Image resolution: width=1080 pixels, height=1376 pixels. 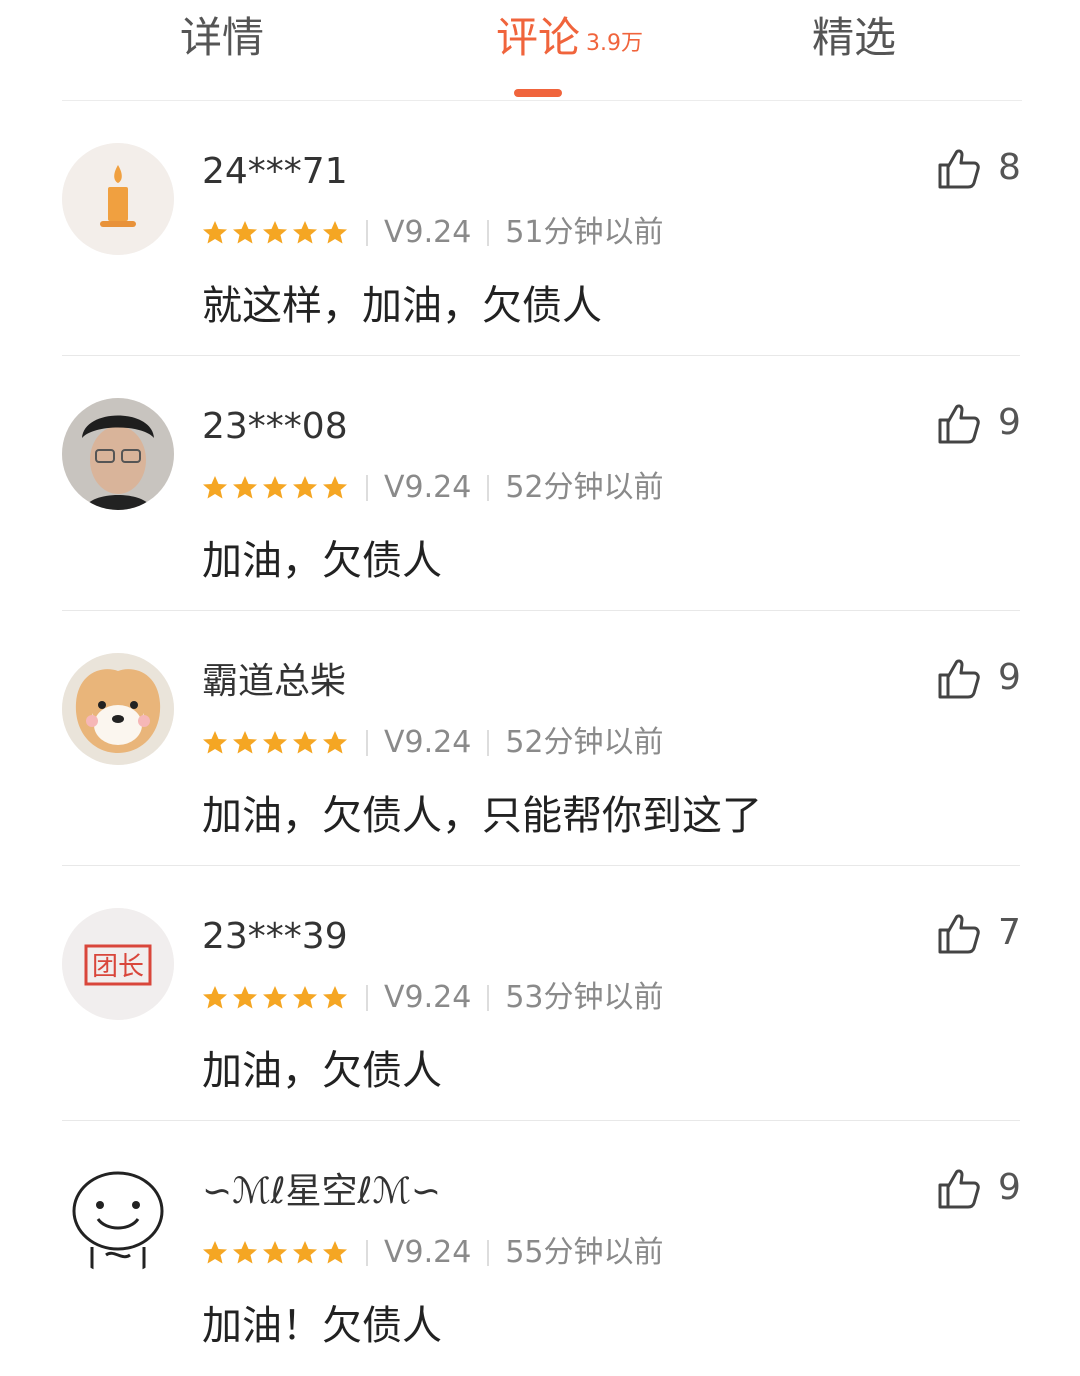 I want to click on username: 霸道总柴, so click(x=274, y=682).